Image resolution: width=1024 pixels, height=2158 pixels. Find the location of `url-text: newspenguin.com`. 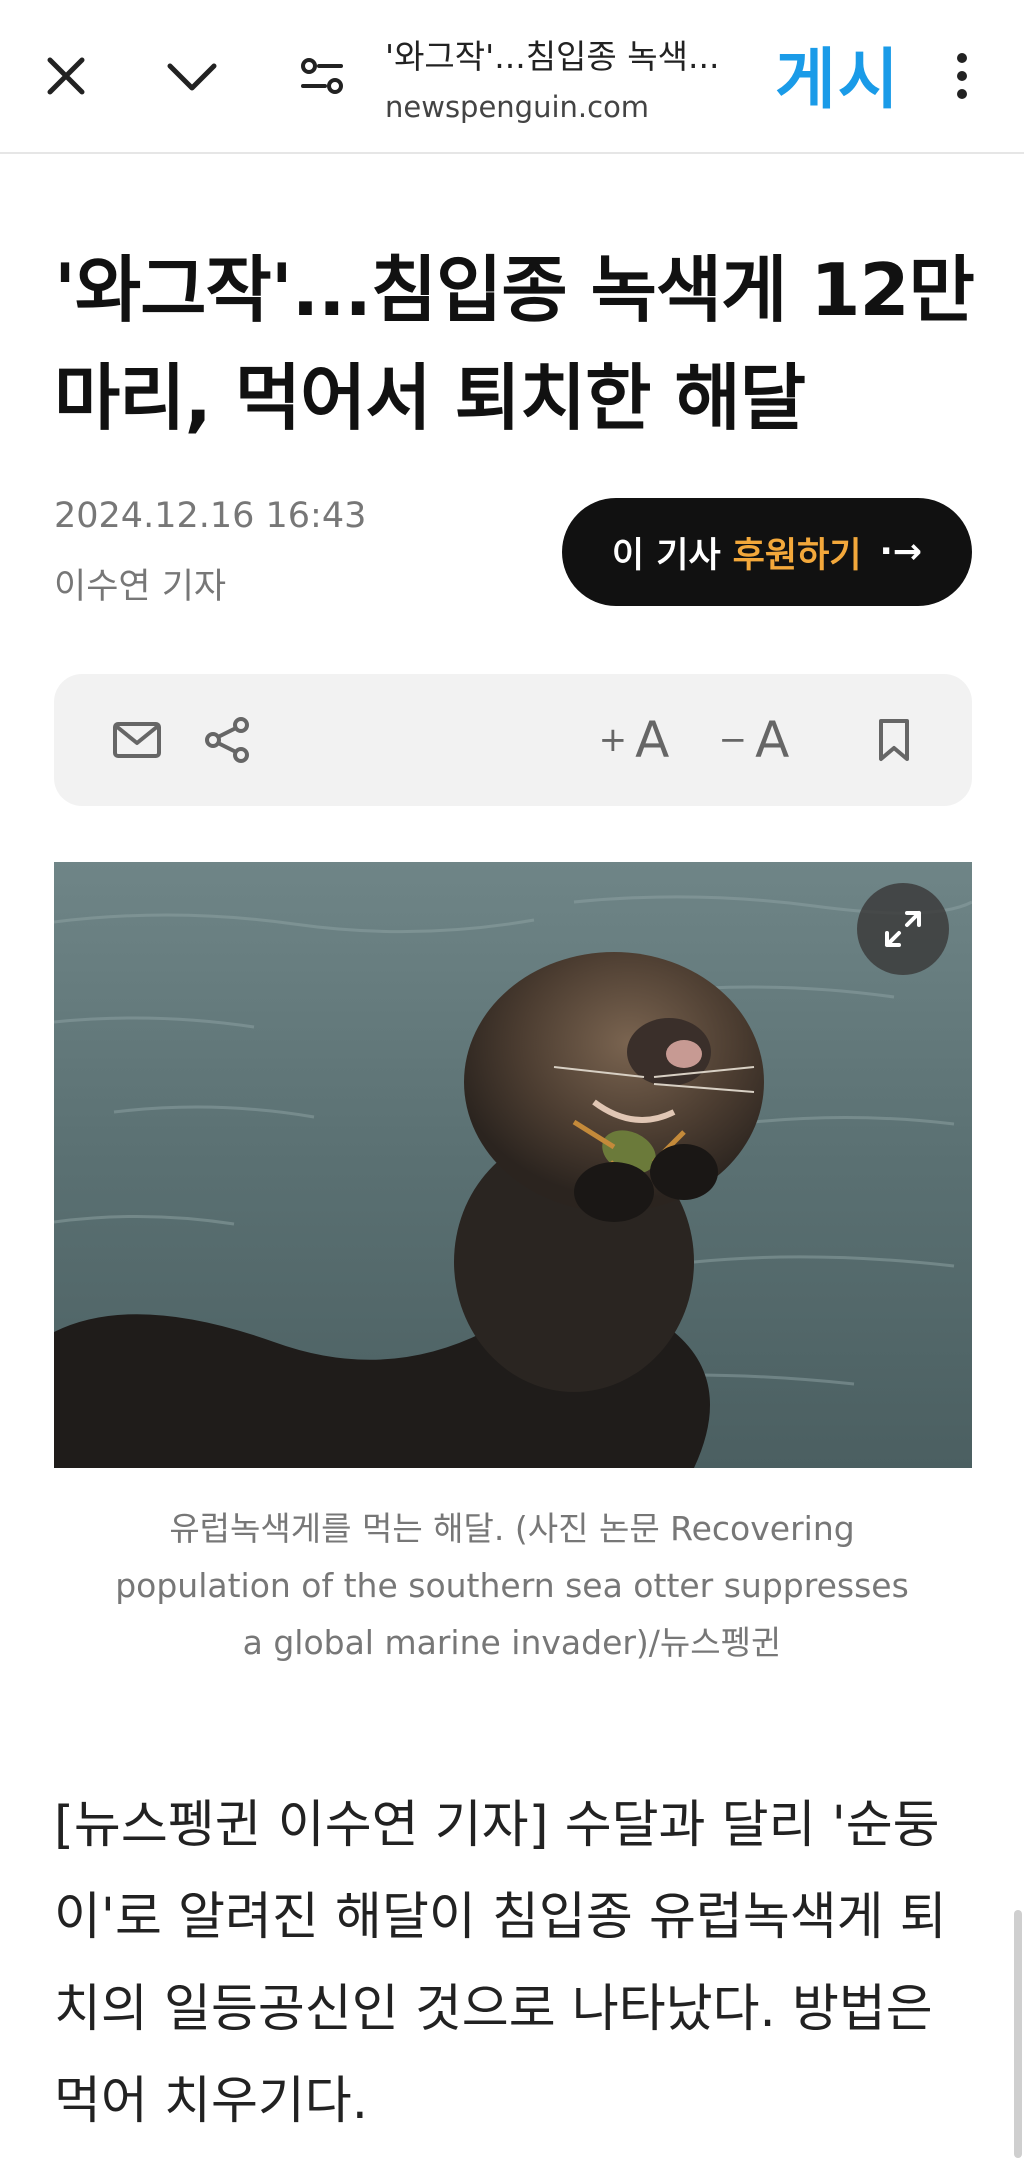

url-text: newspenguin.com is located at coordinates (517, 107).